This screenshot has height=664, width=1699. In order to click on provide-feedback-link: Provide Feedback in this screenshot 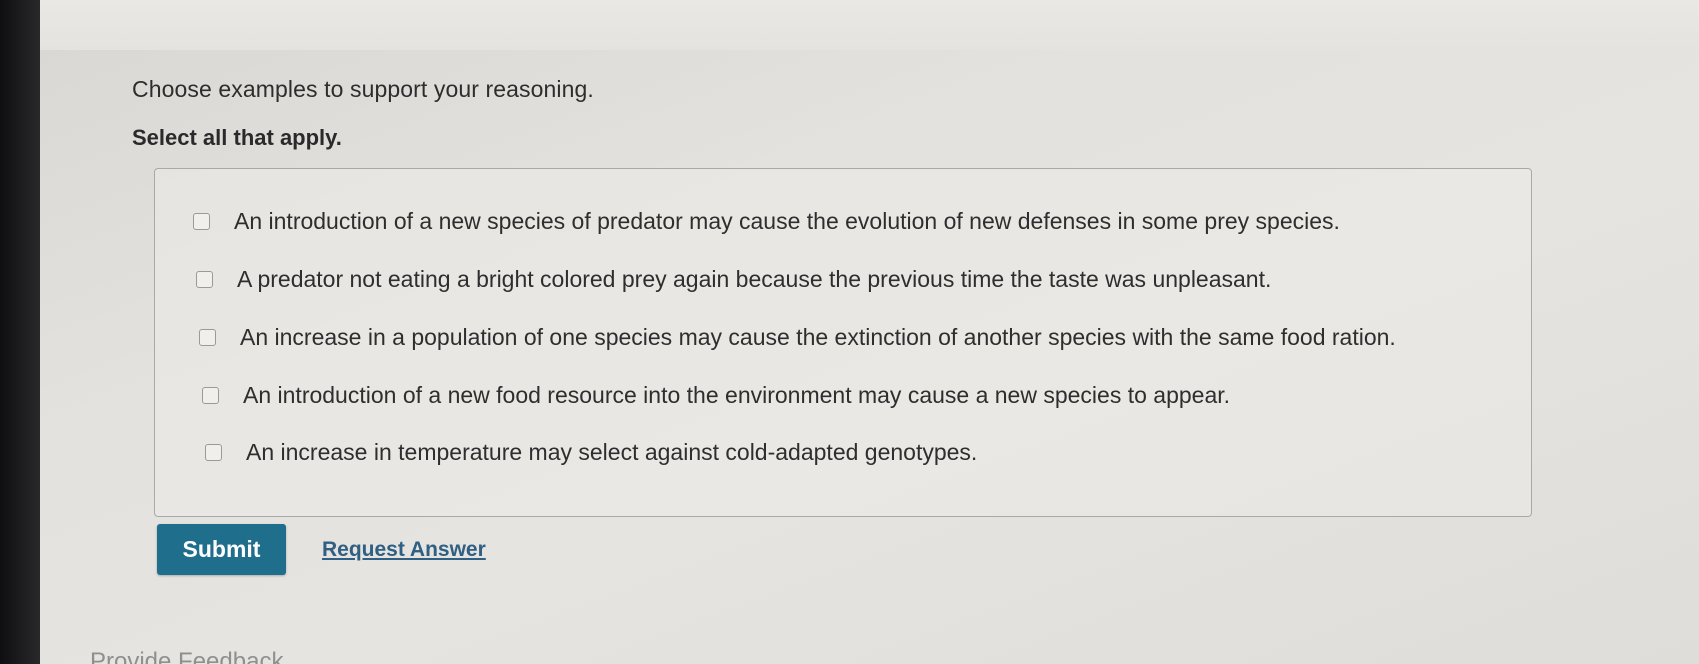, I will do `click(186, 656)`.